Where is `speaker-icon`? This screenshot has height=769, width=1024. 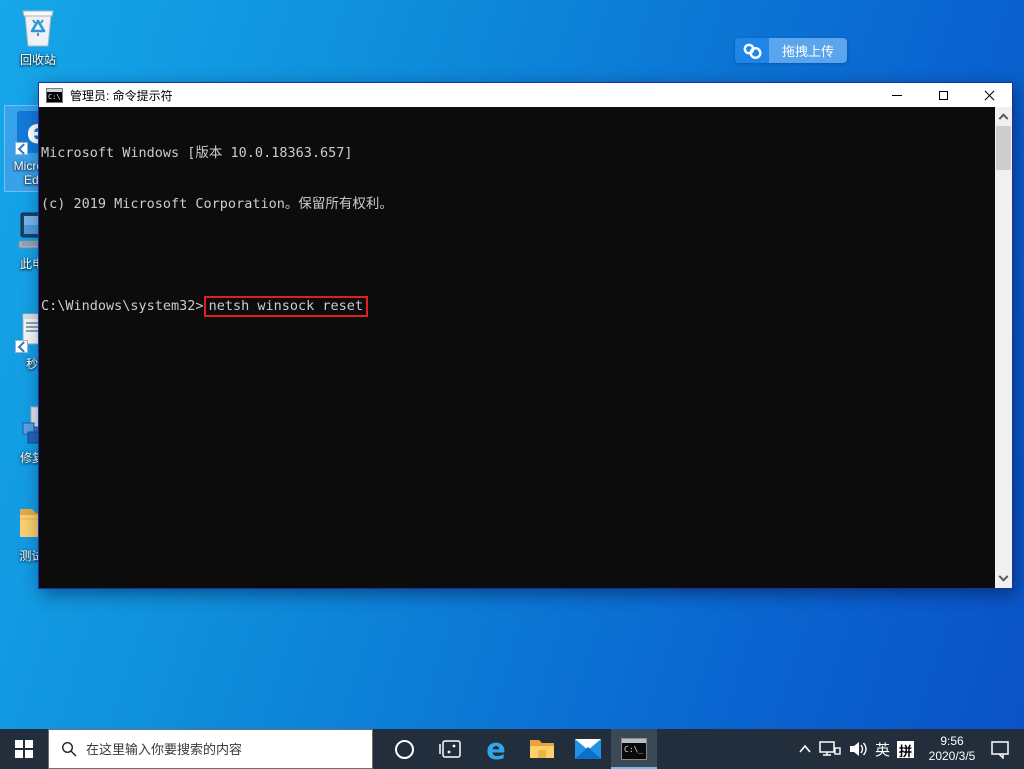
speaker-icon is located at coordinates (858, 749).